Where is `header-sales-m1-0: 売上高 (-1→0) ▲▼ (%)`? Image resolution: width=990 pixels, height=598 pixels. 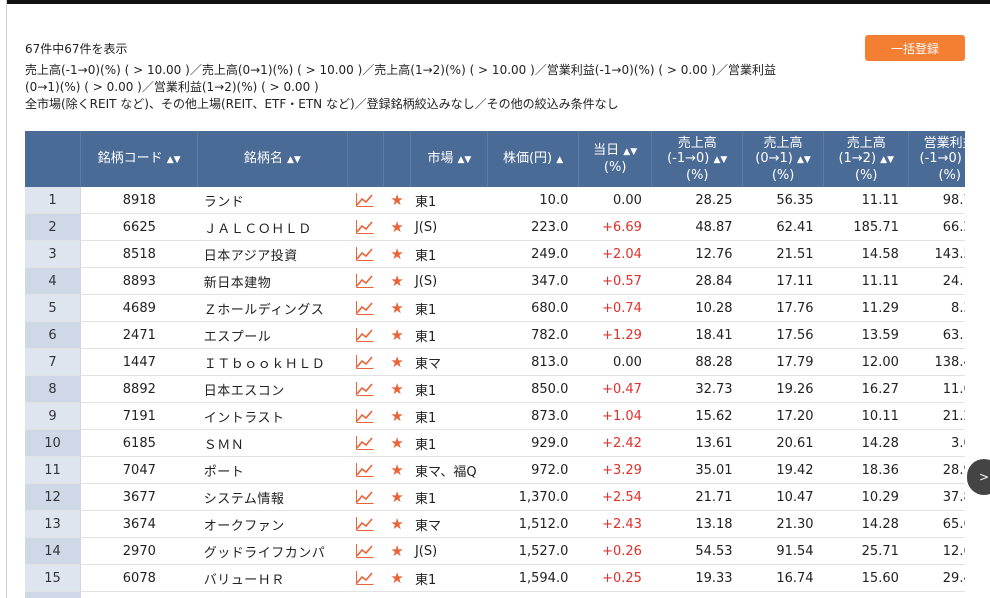
header-sales-m1-0: 売上高 (-1→0) ▲▼ (%) is located at coordinates (697, 159).